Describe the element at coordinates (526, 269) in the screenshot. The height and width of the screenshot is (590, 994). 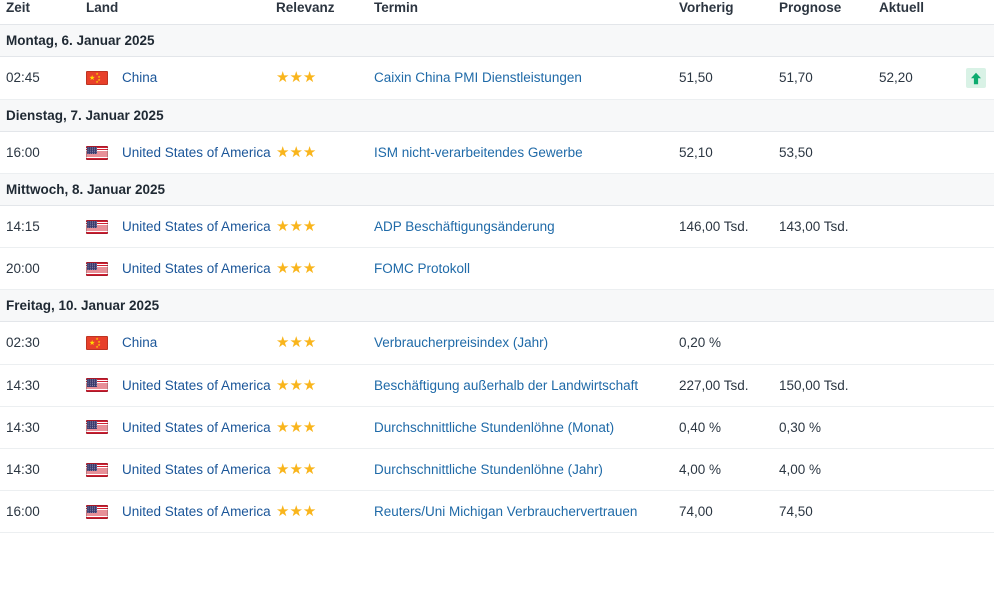
I see `event-name-cell: FOMC Protokoll` at that location.